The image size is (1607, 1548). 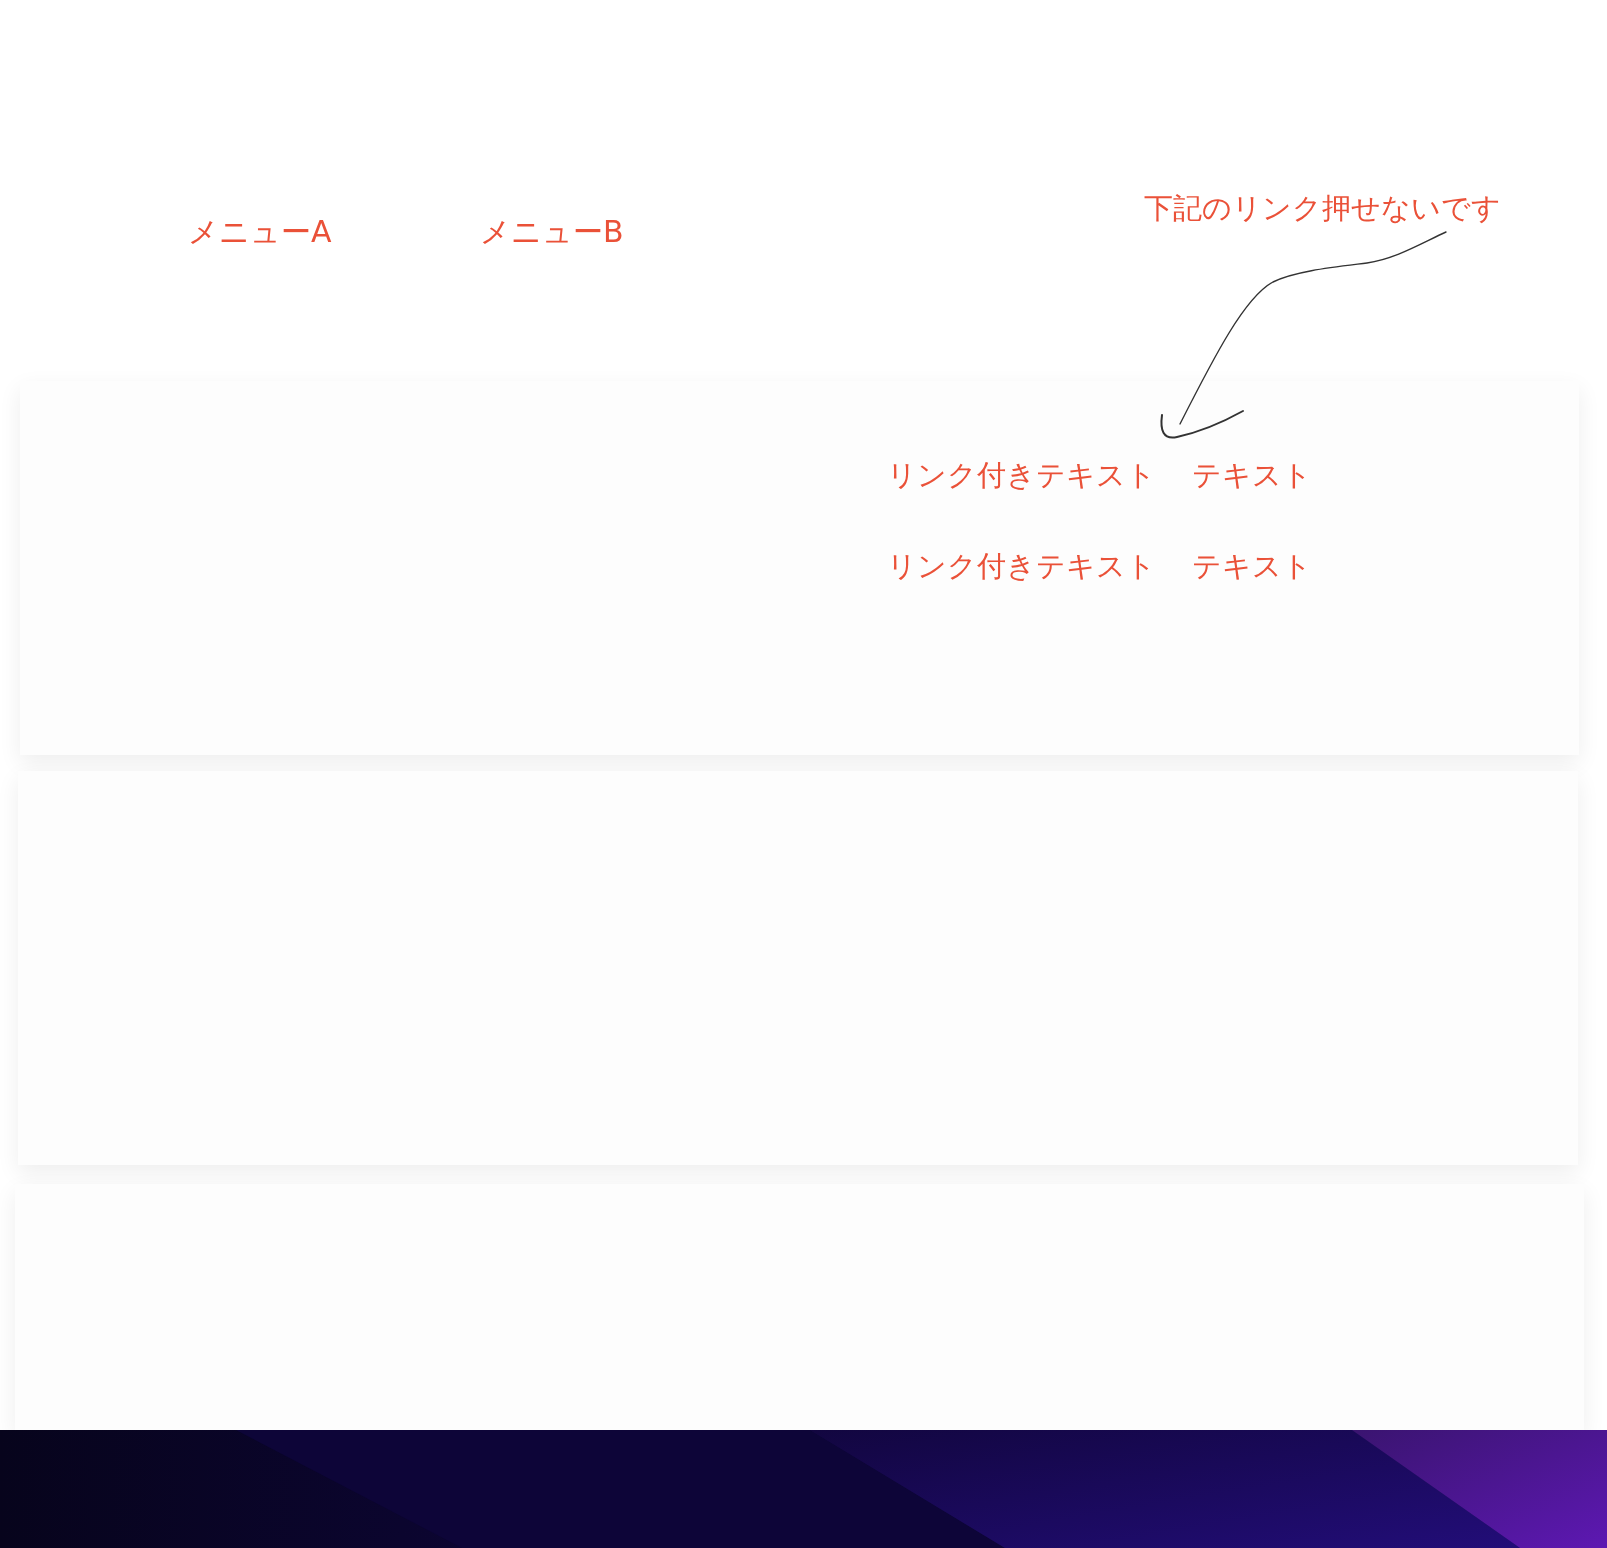 I want to click on menu-link: メニューB, so click(x=552, y=231).